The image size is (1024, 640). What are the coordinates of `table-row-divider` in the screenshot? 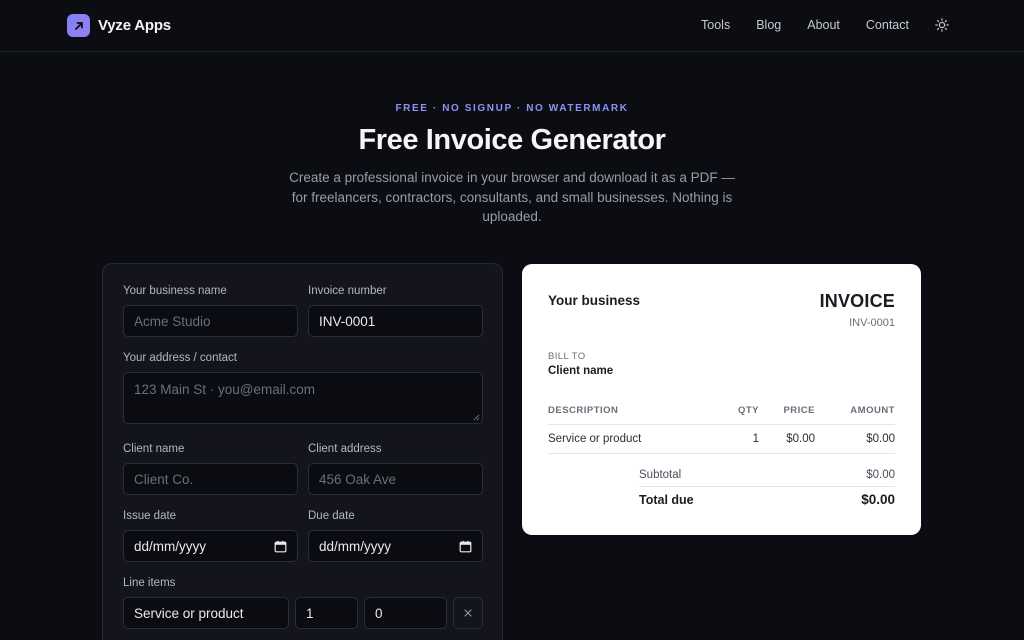 It's located at (721, 453).